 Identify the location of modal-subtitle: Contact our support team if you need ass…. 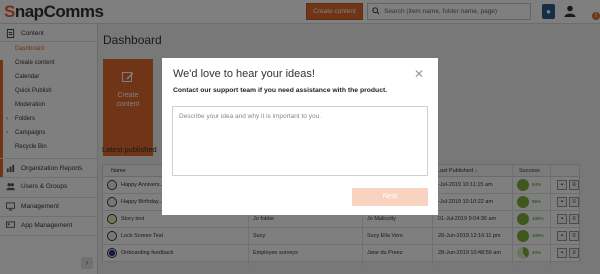
(280, 90).